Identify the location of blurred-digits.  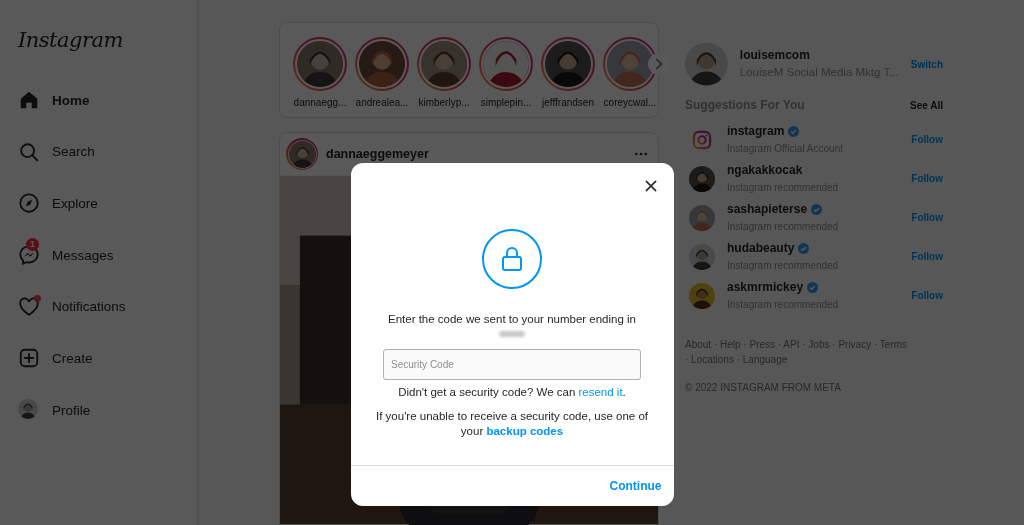
(512, 334).